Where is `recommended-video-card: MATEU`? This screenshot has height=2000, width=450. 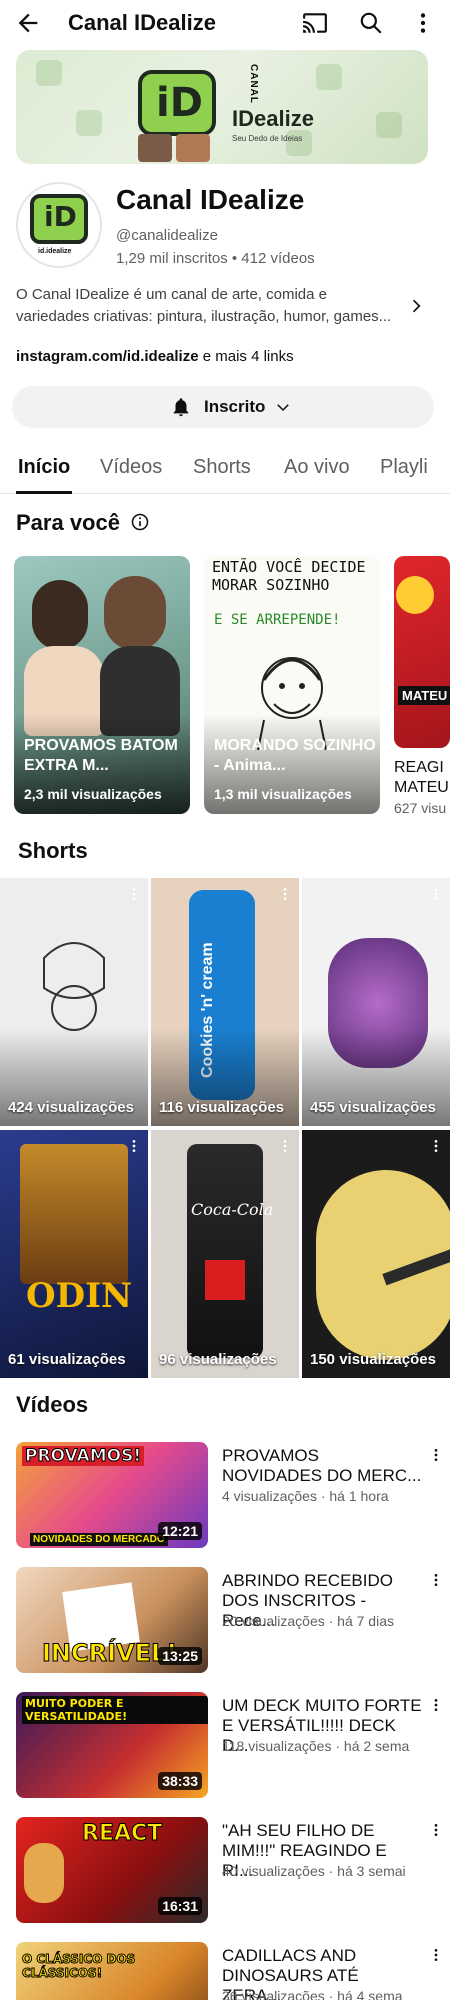 recommended-video-card: MATEU is located at coordinates (422, 652).